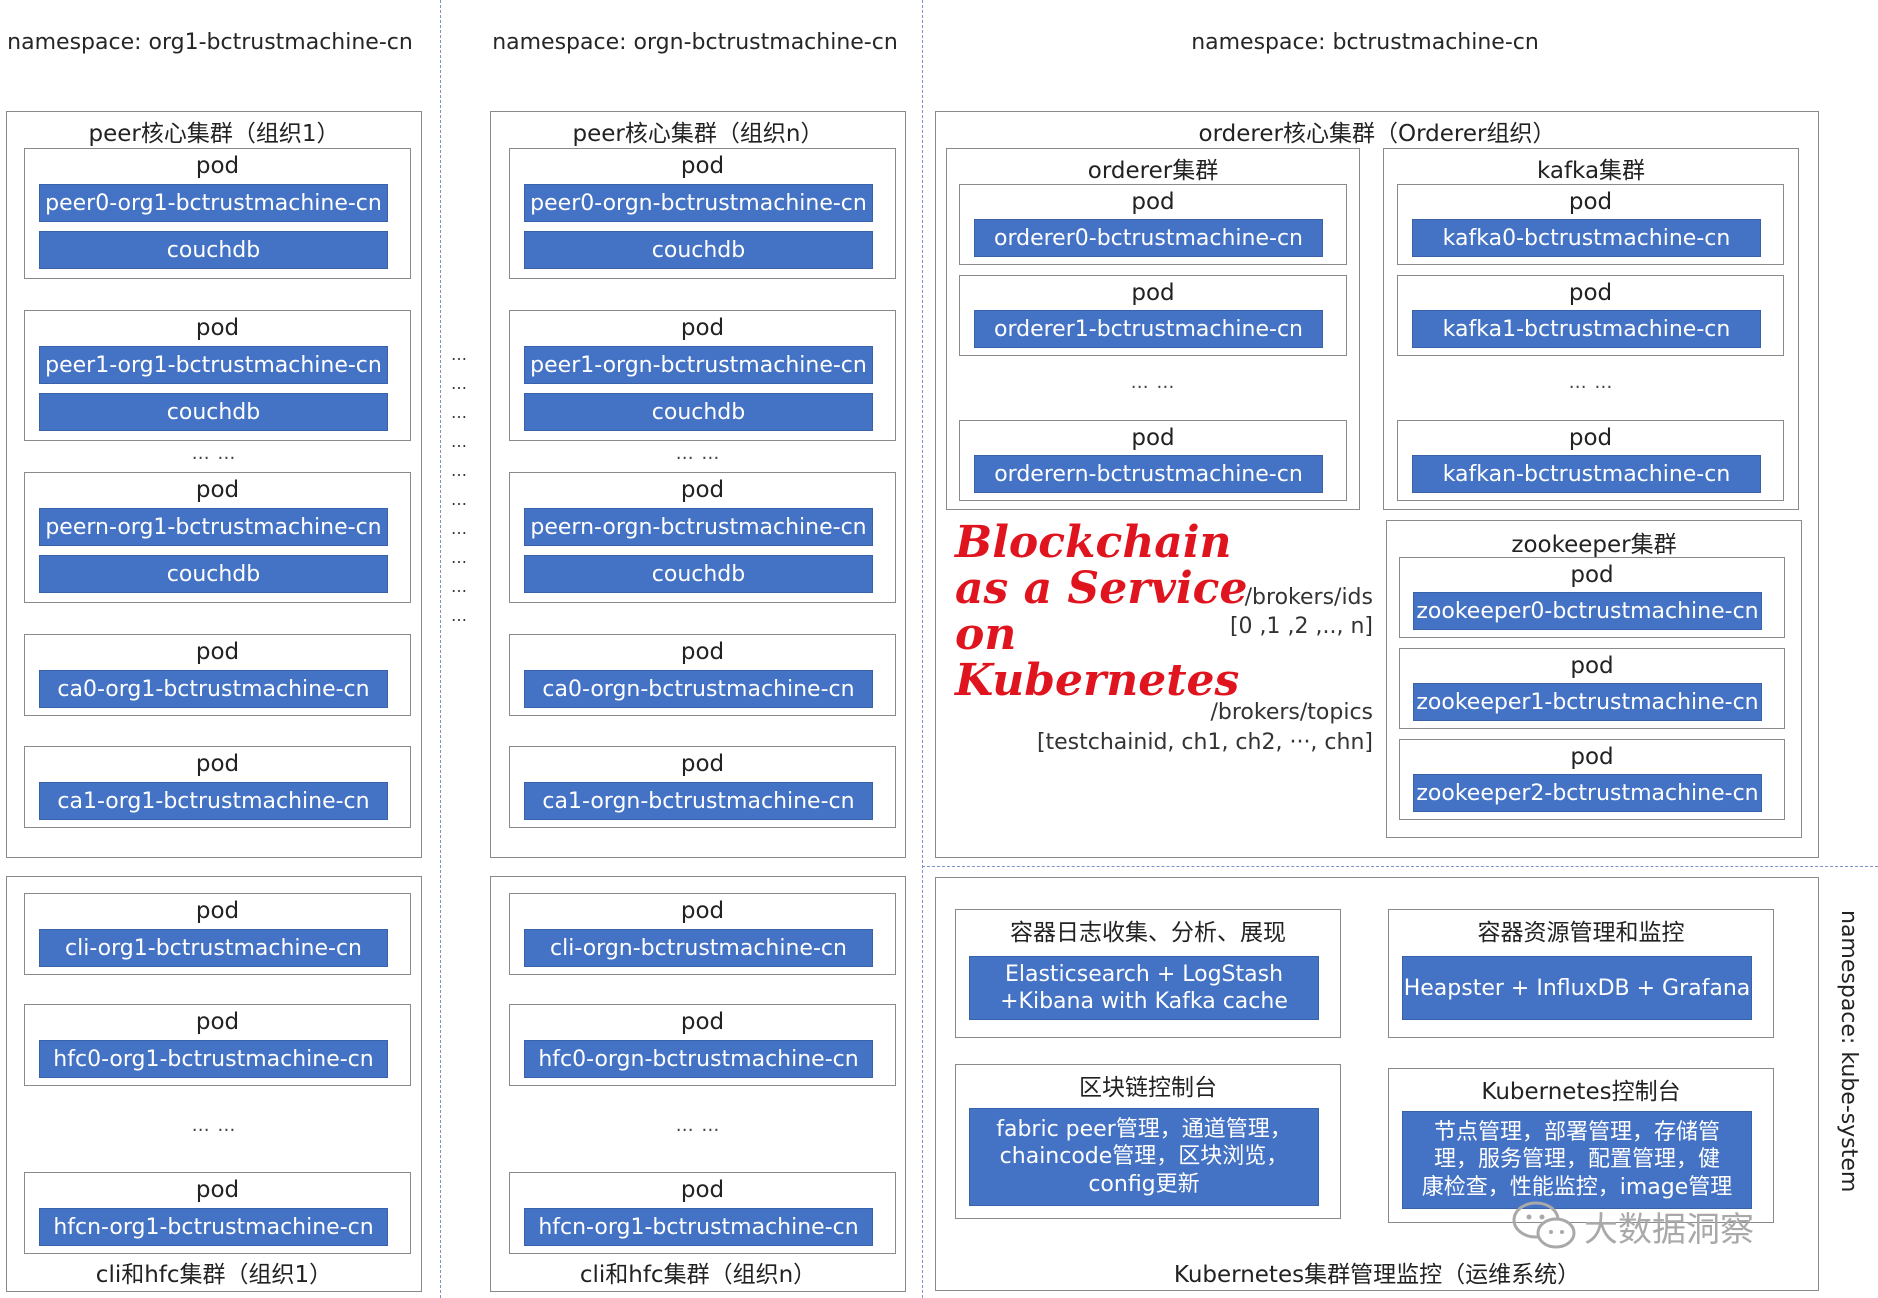 The width and height of the screenshot is (1878, 1298). Describe the element at coordinates (698, 365) in the screenshot. I see `orgn-peer1-bar: peer1-orgn-bctrustmachine-cn` at that location.